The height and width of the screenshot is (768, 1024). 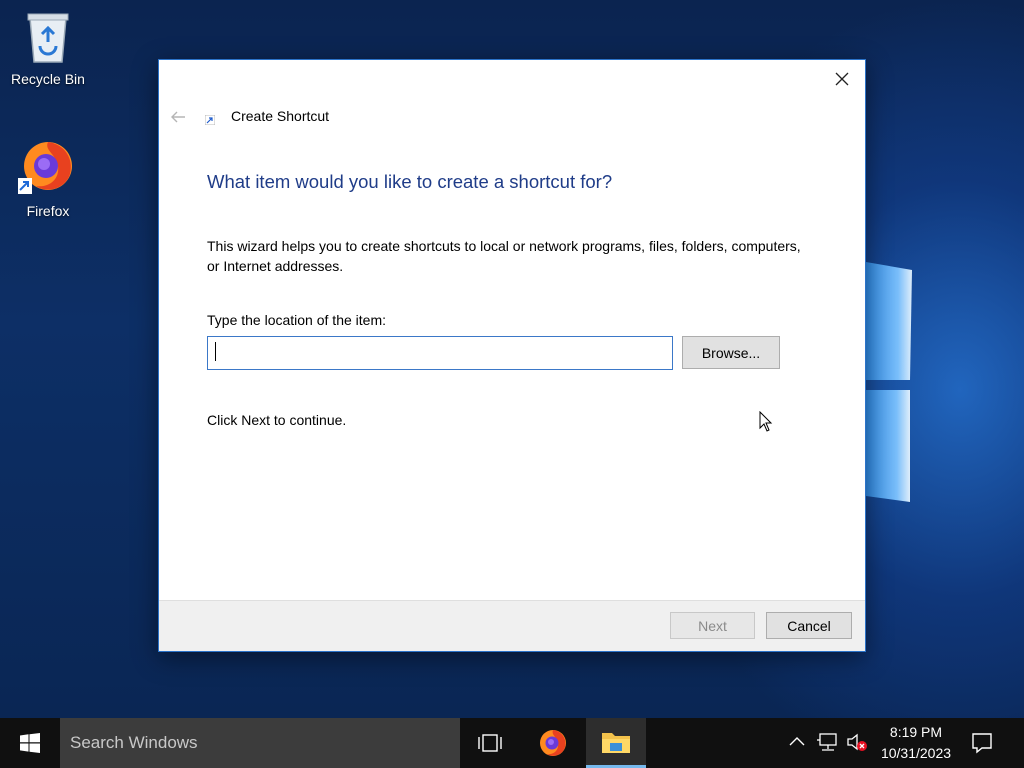 What do you see at coordinates (296, 320) in the screenshot?
I see `location-label: Type the location of the item:` at bounding box center [296, 320].